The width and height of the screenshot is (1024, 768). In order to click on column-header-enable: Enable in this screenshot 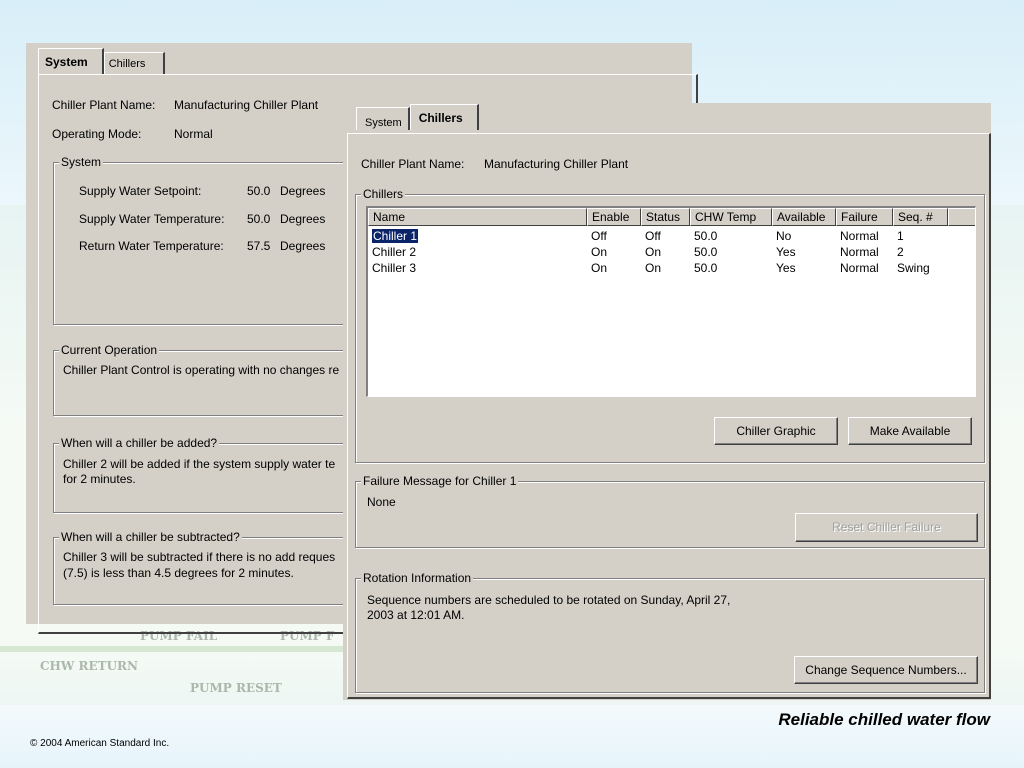, I will do `click(614, 217)`.